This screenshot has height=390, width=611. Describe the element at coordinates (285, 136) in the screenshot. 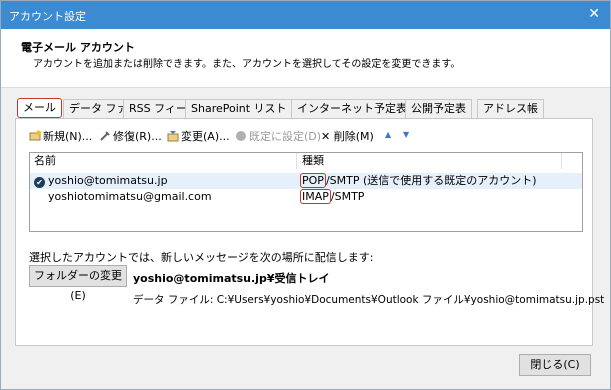

I see `set-default-label: 既定に設定(D)` at that location.